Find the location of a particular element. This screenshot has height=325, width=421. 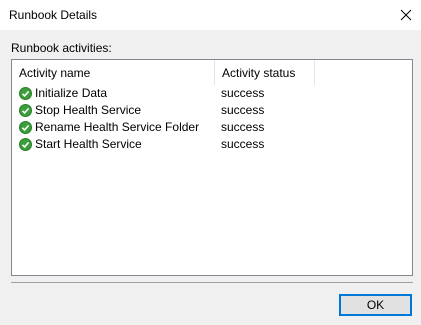

column-header-activity-status: Activity status is located at coordinates (265, 72).